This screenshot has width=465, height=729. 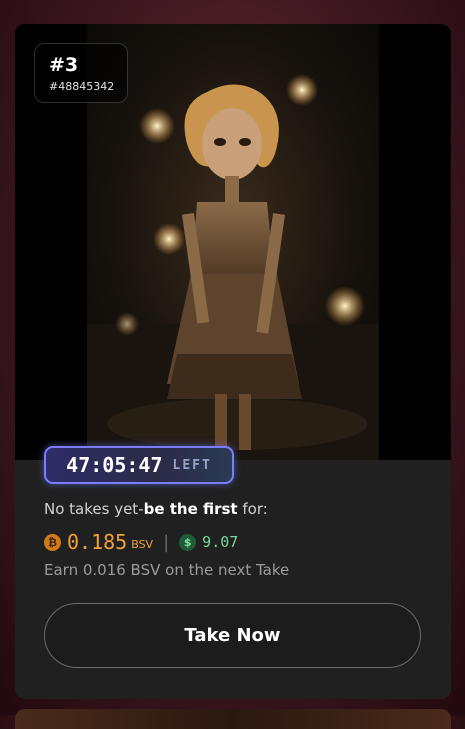 I want to click on rank-badge: #3 #48845342, so click(x=81, y=73).